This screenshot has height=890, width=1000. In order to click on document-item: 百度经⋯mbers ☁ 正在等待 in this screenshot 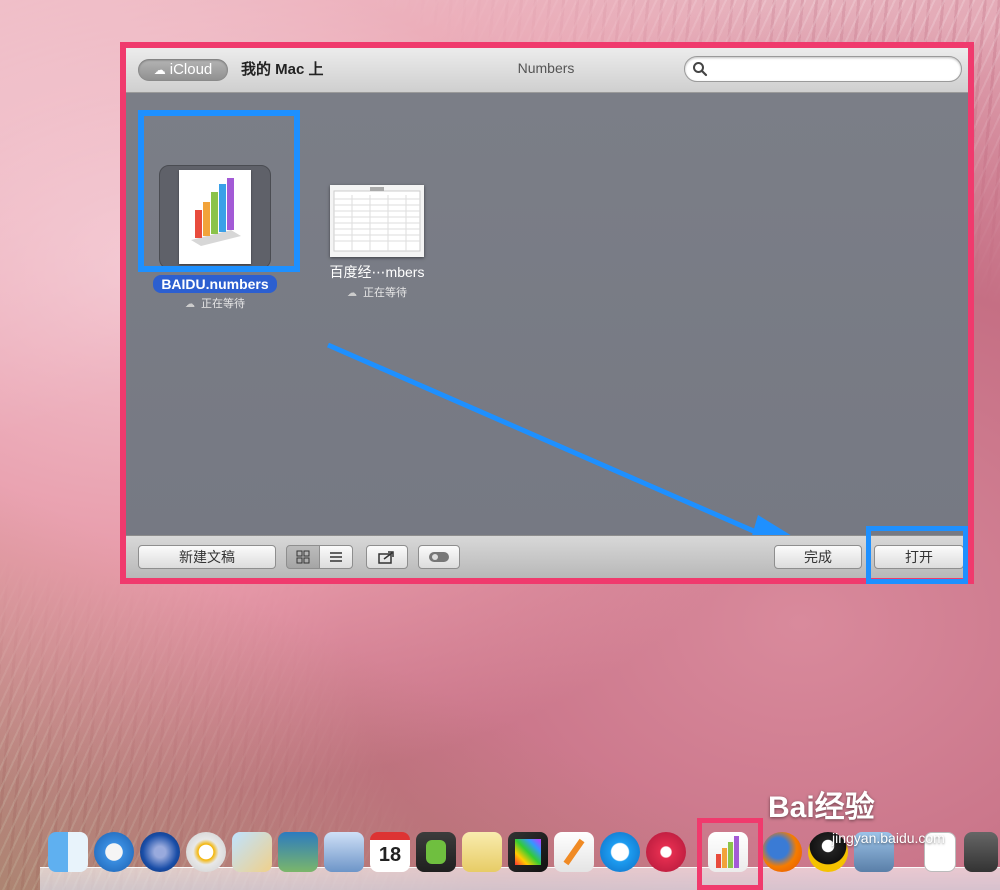, I will do `click(377, 227)`.